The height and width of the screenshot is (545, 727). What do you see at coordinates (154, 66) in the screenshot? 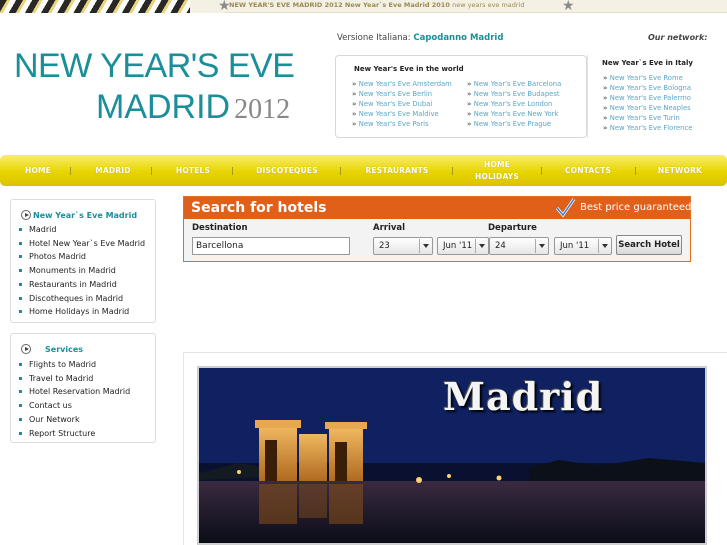
I see `logo-line1: NEW YEAR'S EVE` at bounding box center [154, 66].